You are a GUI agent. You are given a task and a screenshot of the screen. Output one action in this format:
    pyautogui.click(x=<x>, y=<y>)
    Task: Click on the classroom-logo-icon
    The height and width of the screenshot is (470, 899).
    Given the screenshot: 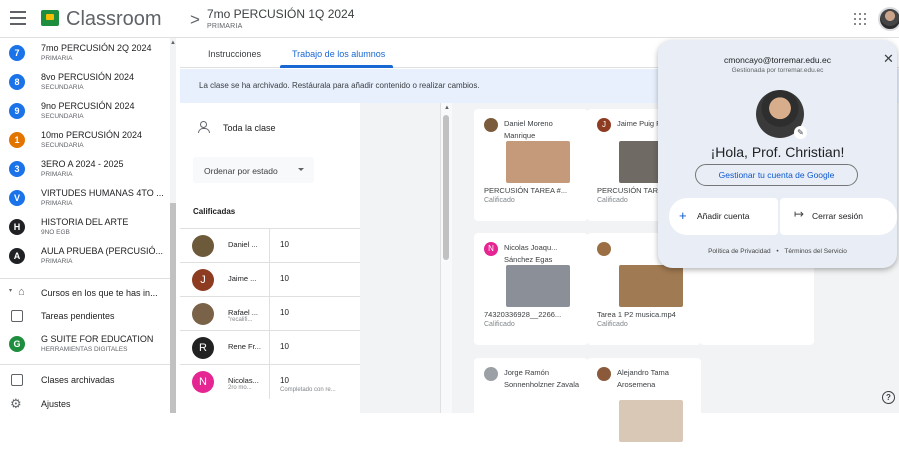 What is the action you would take?
    pyautogui.click(x=50, y=18)
    